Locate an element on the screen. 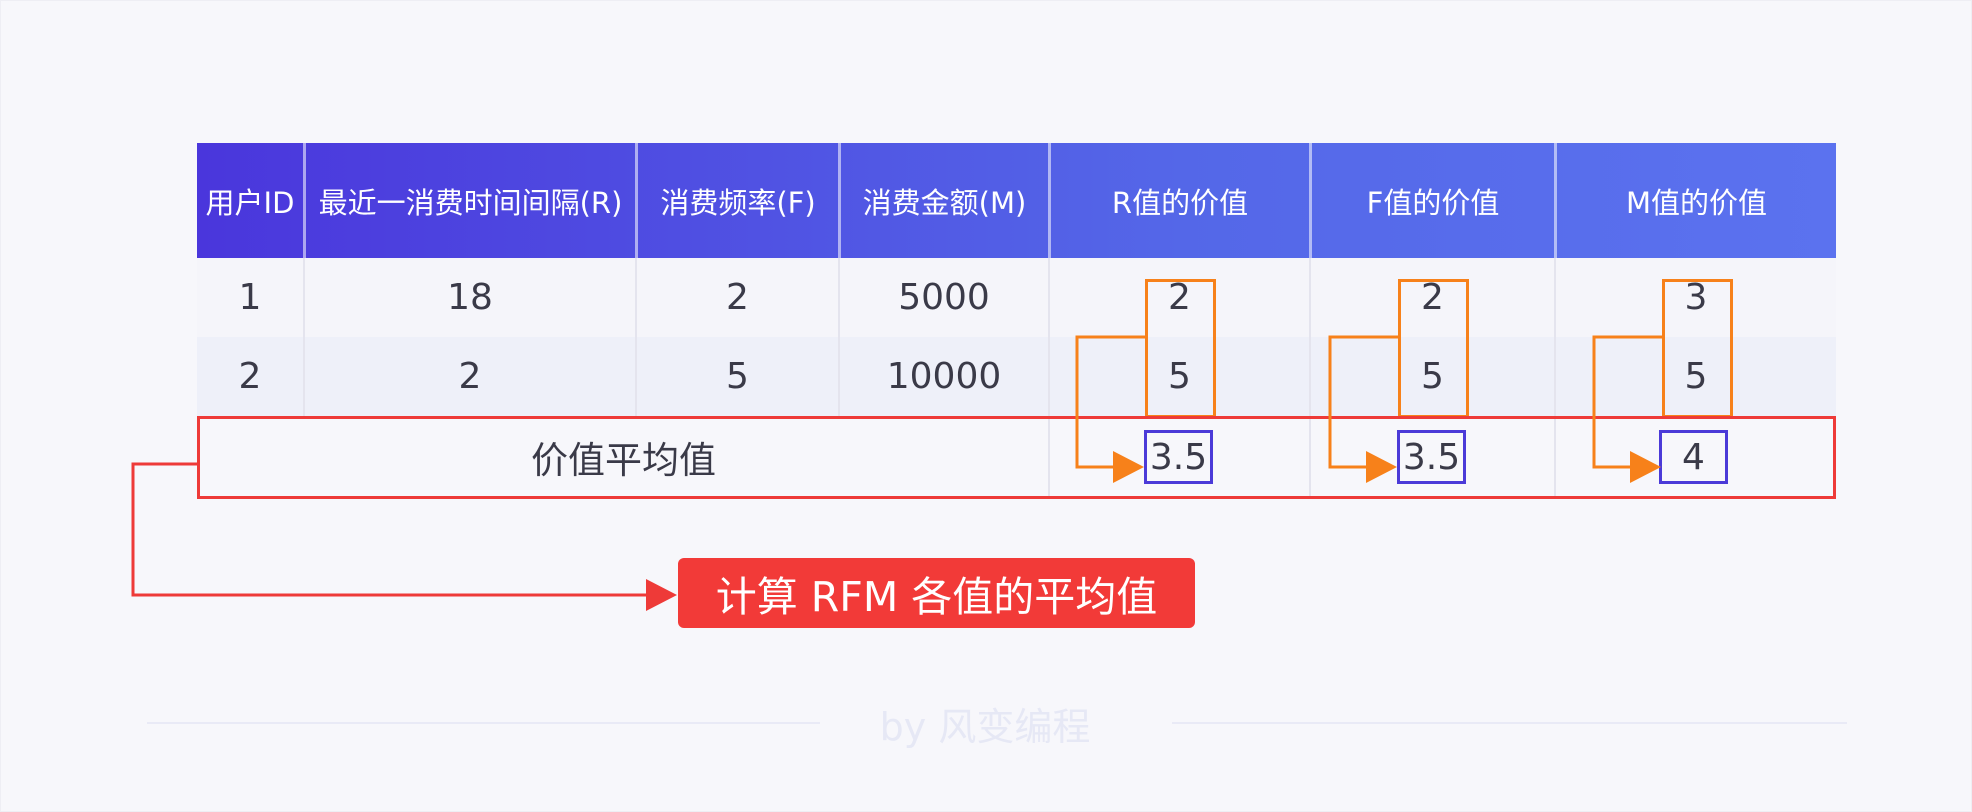 This screenshot has width=1972, height=812. cell-f-score: 5 is located at coordinates (1431, 376).